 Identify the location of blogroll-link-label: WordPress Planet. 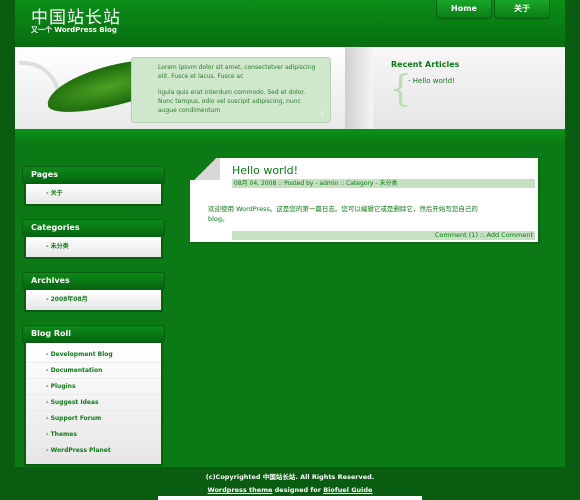
(81, 450).